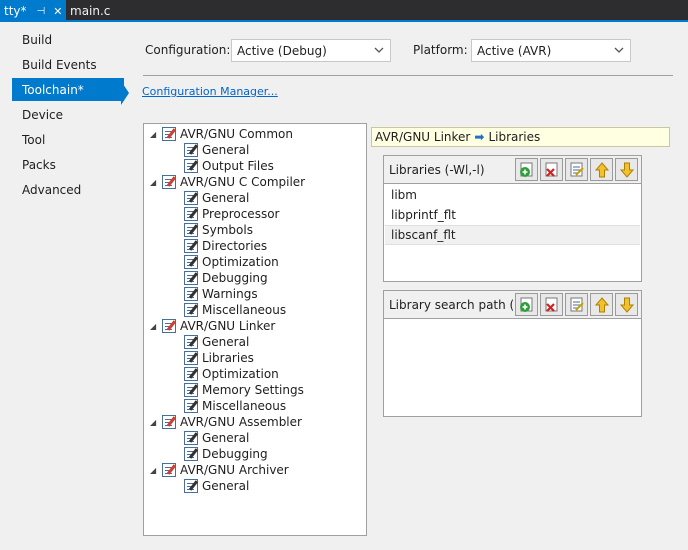 This screenshot has height=550, width=688. What do you see at coordinates (512, 235) in the screenshot?
I see `list-item: libscanf_flt` at bounding box center [512, 235].